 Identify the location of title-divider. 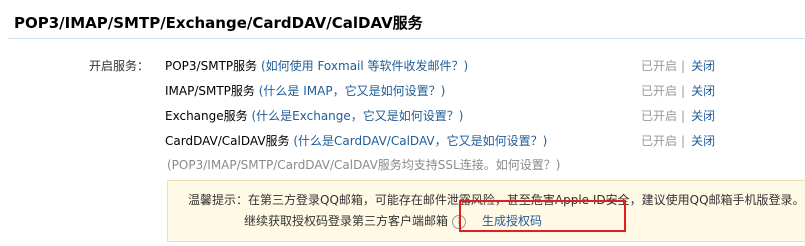
(406, 38).